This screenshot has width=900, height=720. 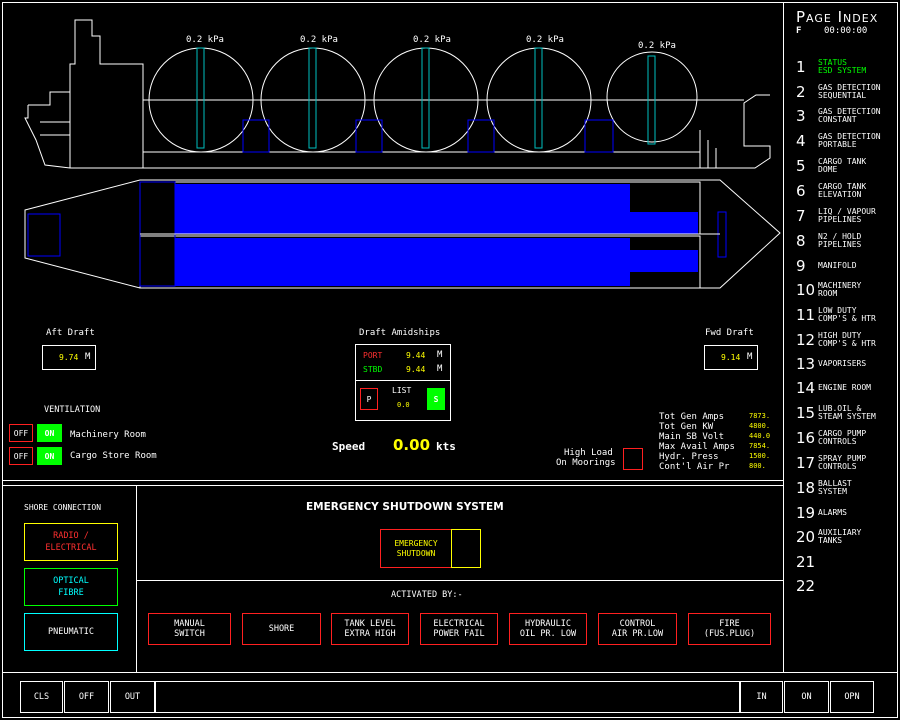 I want to click on cause-manual-switch: MANUAL SWITCH, so click(x=189, y=629).